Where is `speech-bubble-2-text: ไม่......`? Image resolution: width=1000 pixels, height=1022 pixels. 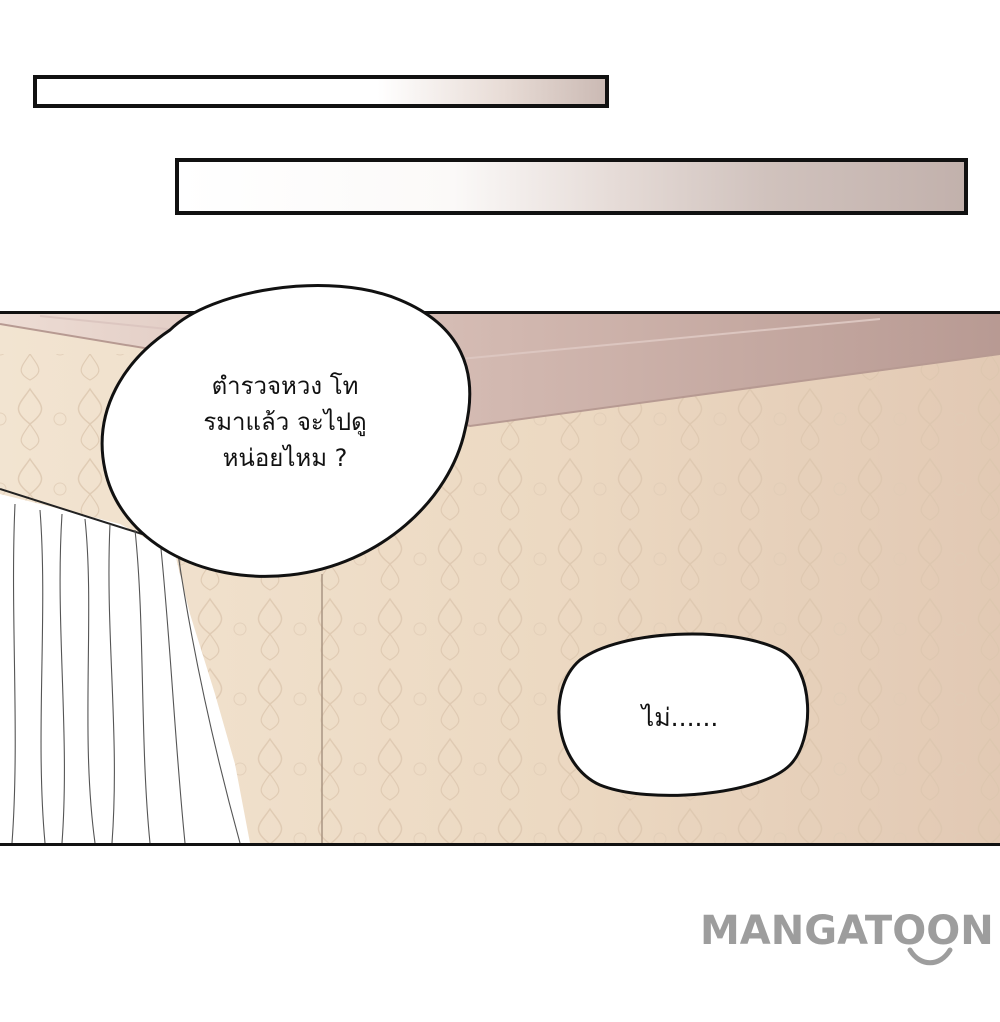 speech-bubble-2-text: ไม่...... is located at coordinates (680, 717).